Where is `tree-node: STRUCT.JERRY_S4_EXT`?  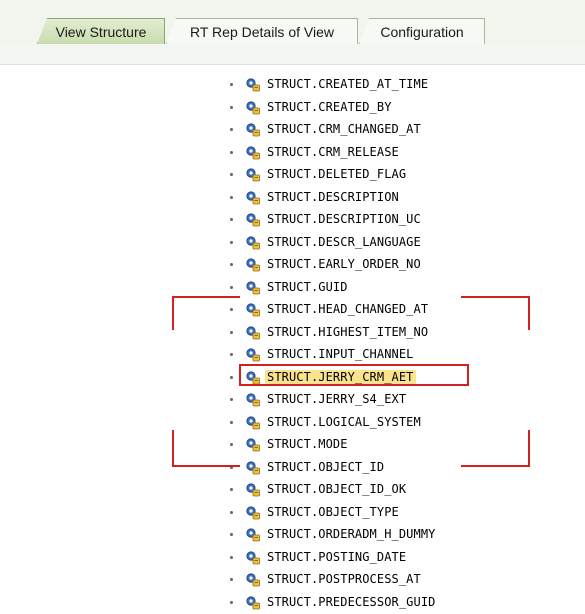 tree-node: STRUCT.JERRY_S4_EXT is located at coordinates (292, 400).